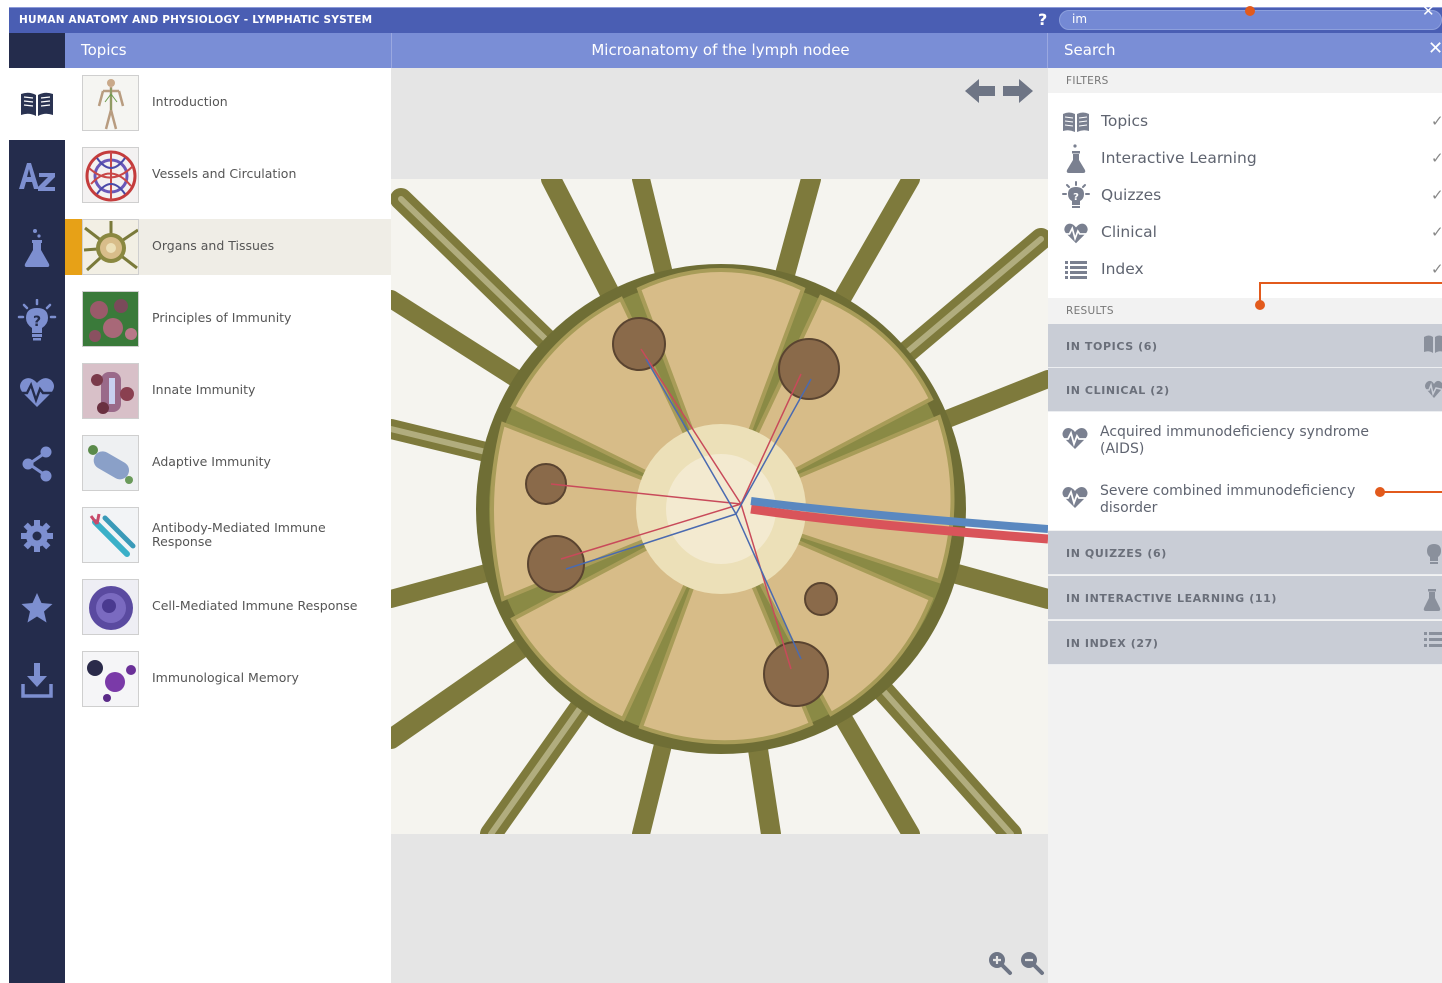  I want to click on viewer-header: Microanatomy of the lymph nodee, so click(719, 50).